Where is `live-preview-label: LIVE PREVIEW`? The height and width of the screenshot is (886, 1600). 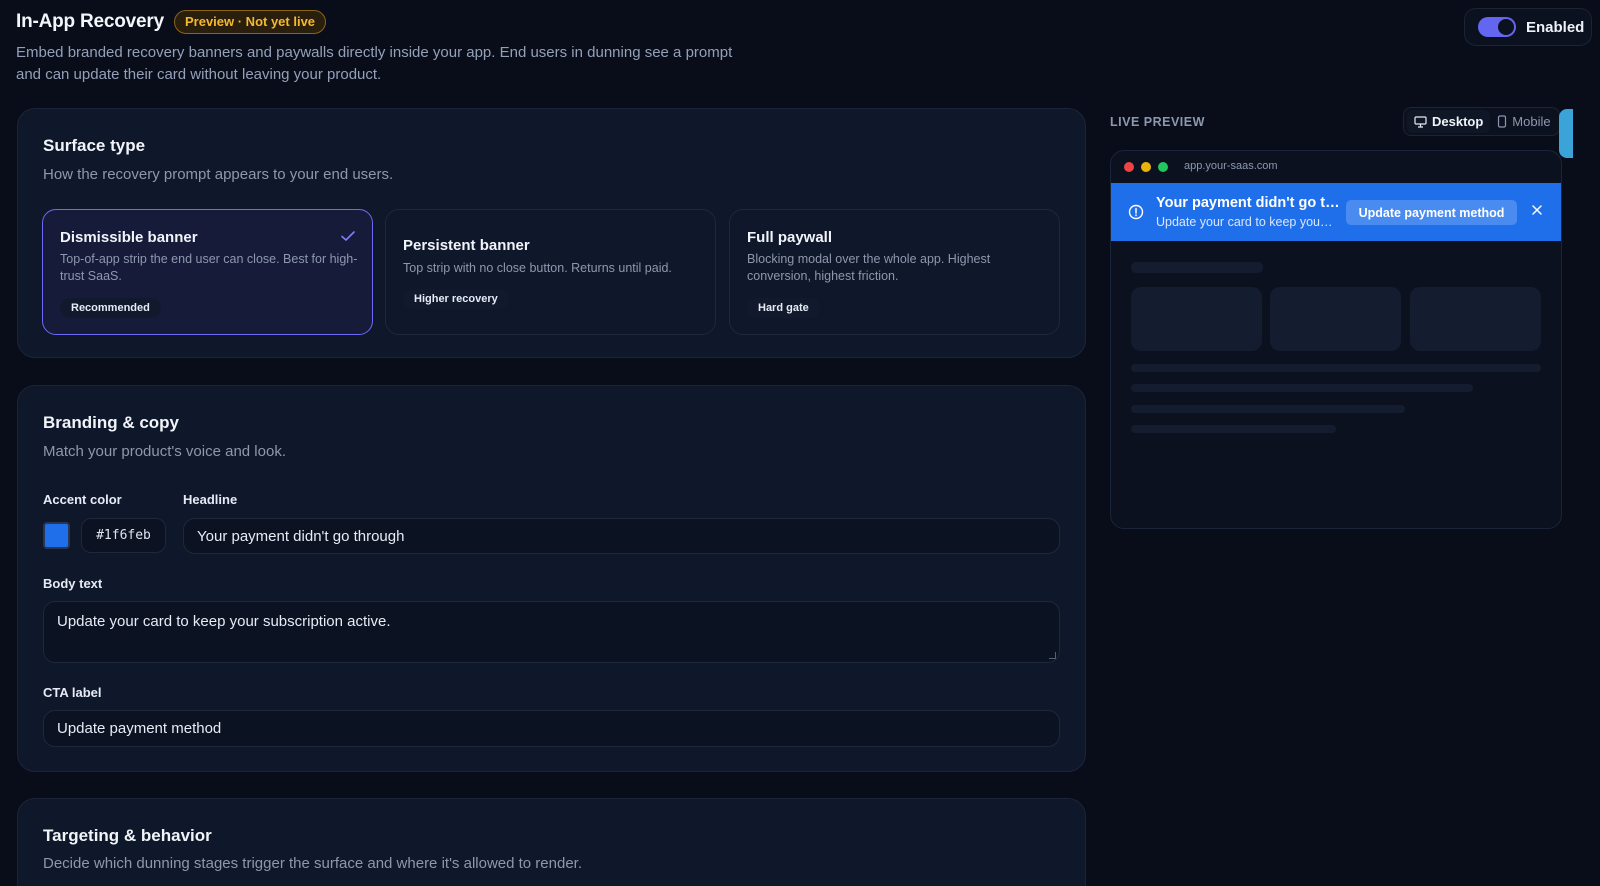
live-preview-label: LIVE PREVIEW is located at coordinates (1157, 122).